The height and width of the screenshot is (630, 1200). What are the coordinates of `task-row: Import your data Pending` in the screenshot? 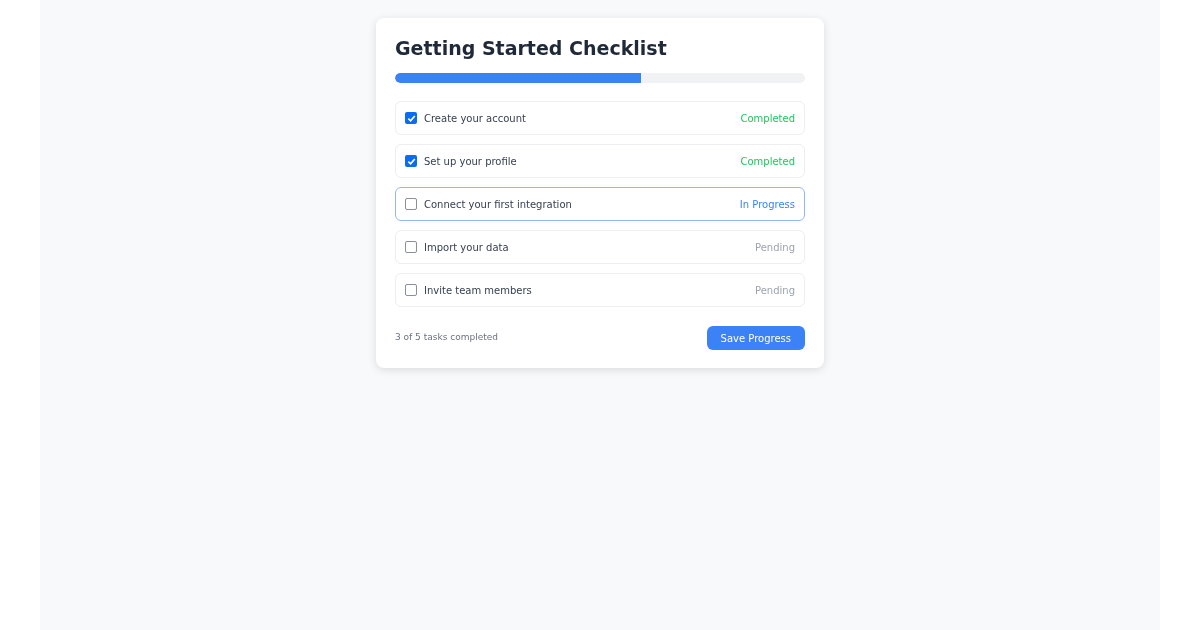 It's located at (600, 247).